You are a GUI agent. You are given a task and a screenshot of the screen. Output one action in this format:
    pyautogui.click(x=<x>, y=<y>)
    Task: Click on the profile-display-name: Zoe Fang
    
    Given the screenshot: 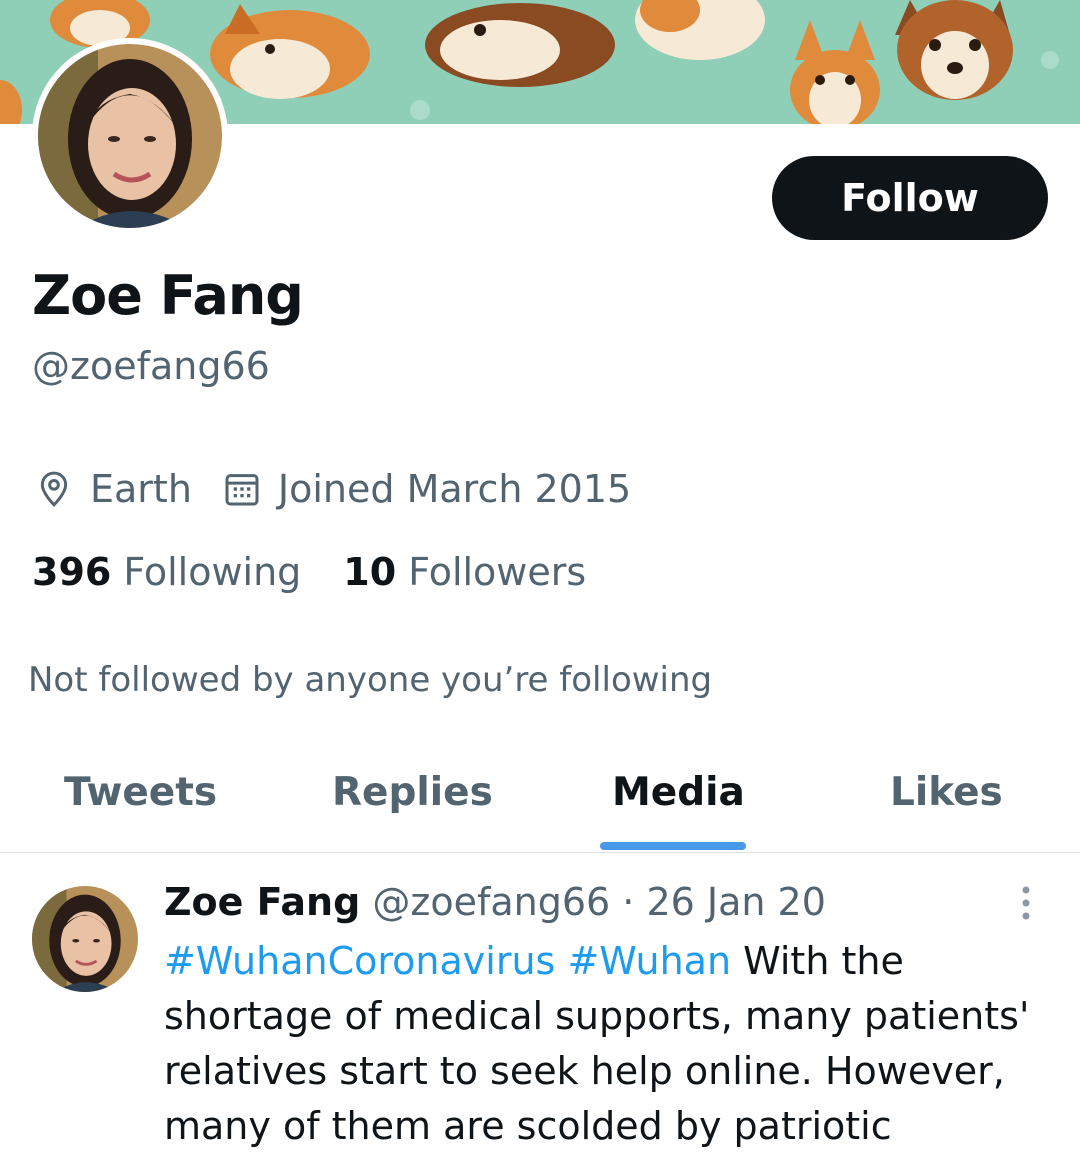 What is the action you would take?
    pyautogui.click(x=168, y=295)
    